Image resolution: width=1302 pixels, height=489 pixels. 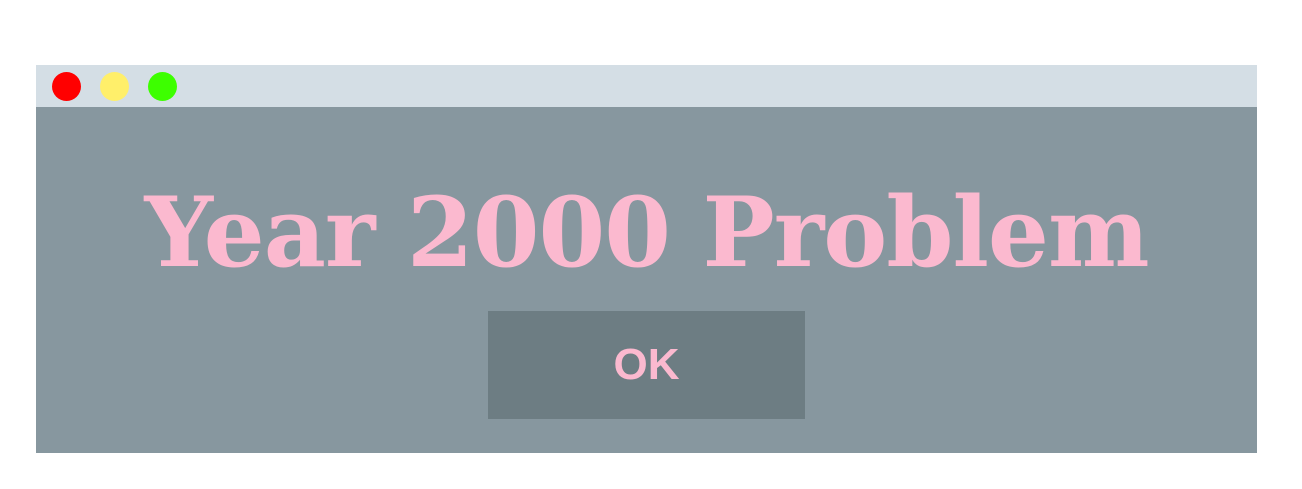 I want to click on maximize-icon, so click(x=162, y=86).